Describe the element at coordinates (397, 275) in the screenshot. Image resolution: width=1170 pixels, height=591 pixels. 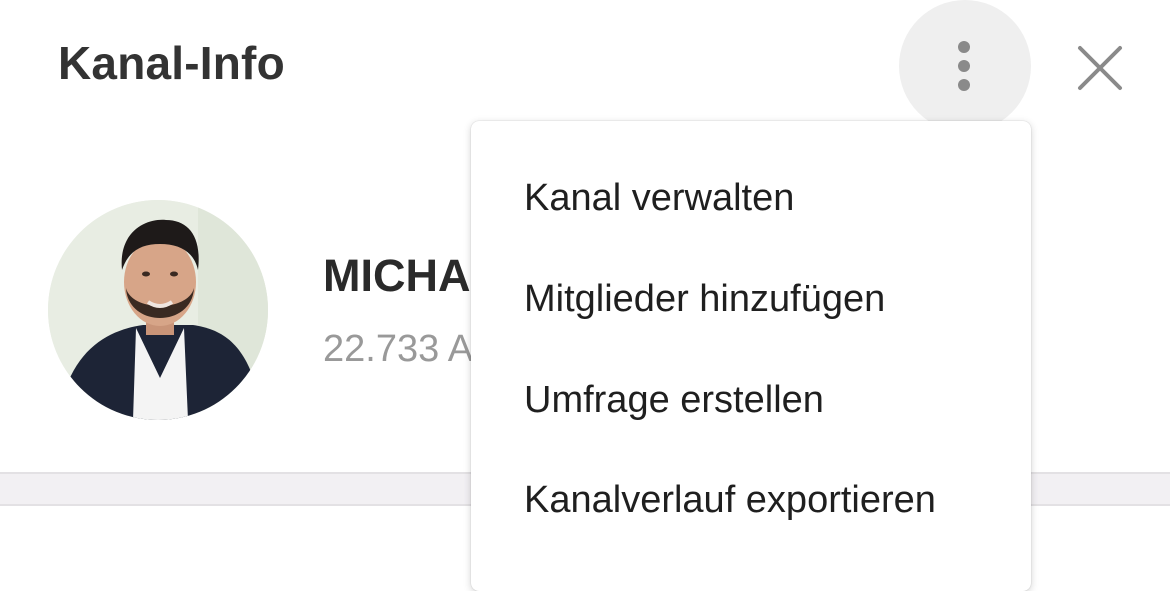
I see `channel-name: MICHA` at that location.